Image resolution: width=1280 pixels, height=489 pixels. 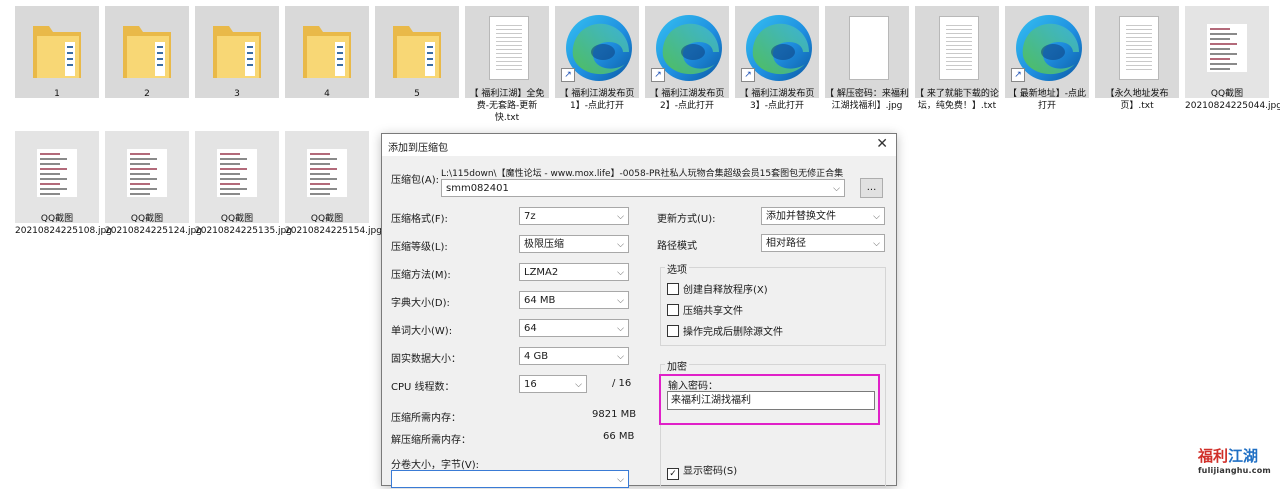 I want to click on show-password-checkbox: ✓ 显示密码(S), so click(x=702, y=471).